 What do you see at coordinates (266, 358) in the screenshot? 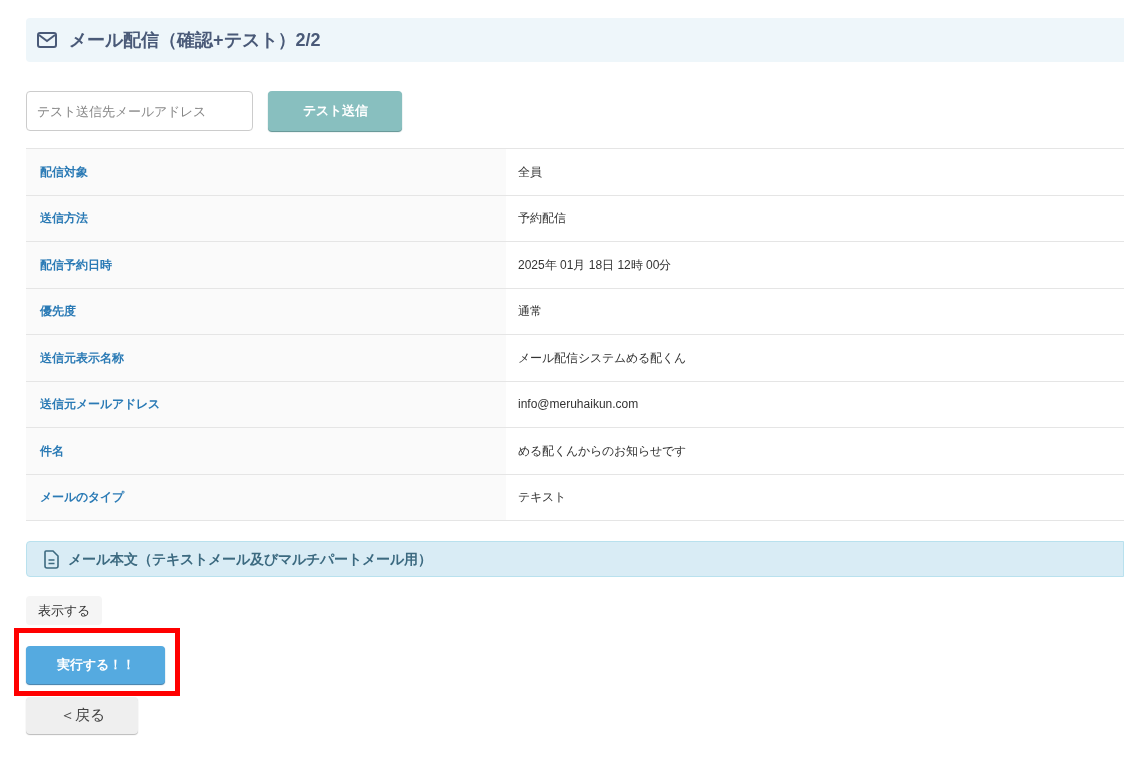
I see `row-label: 送信元表示名称` at bounding box center [266, 358].